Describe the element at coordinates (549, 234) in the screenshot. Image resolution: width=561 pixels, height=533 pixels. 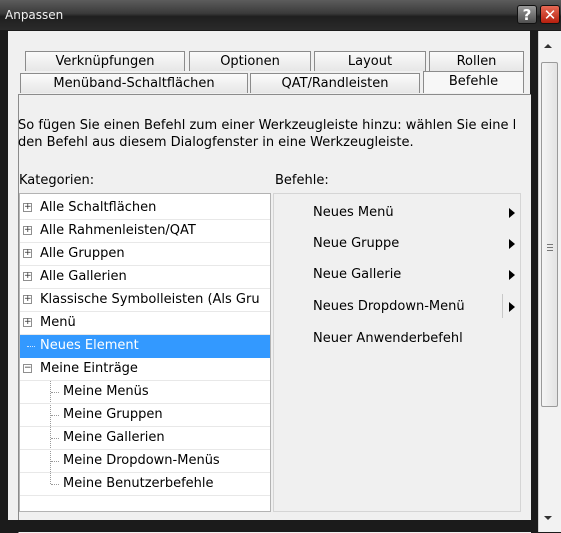
I see `scrollbar-thumb` at that location.